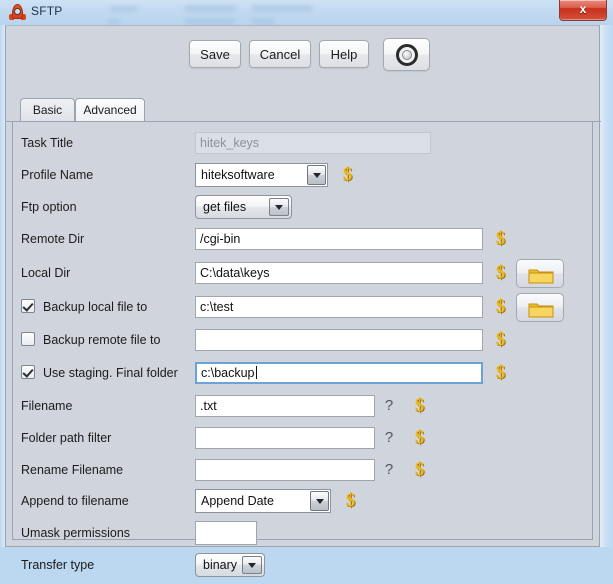 The image size is (613, 584). Describe the element at coordinates (75, 501) in the screenshot. I see `append-to-filename-label: Append to filename` at that location.